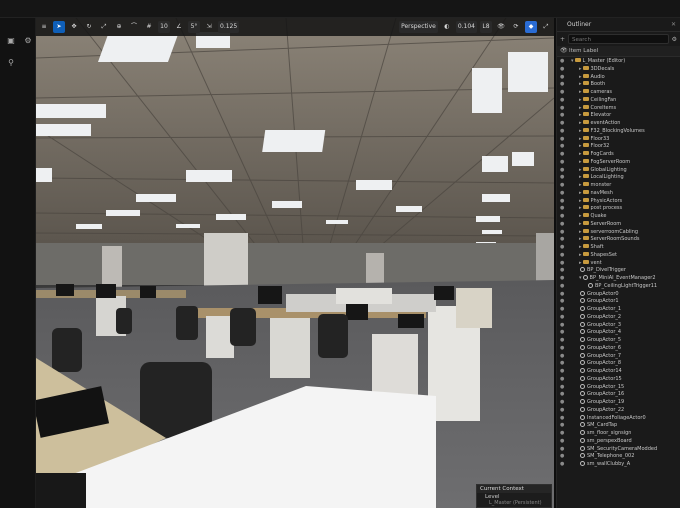 This screenshot has height=508, width=680. I want to click on maximize-icon: ⤢, so click(546, 27).